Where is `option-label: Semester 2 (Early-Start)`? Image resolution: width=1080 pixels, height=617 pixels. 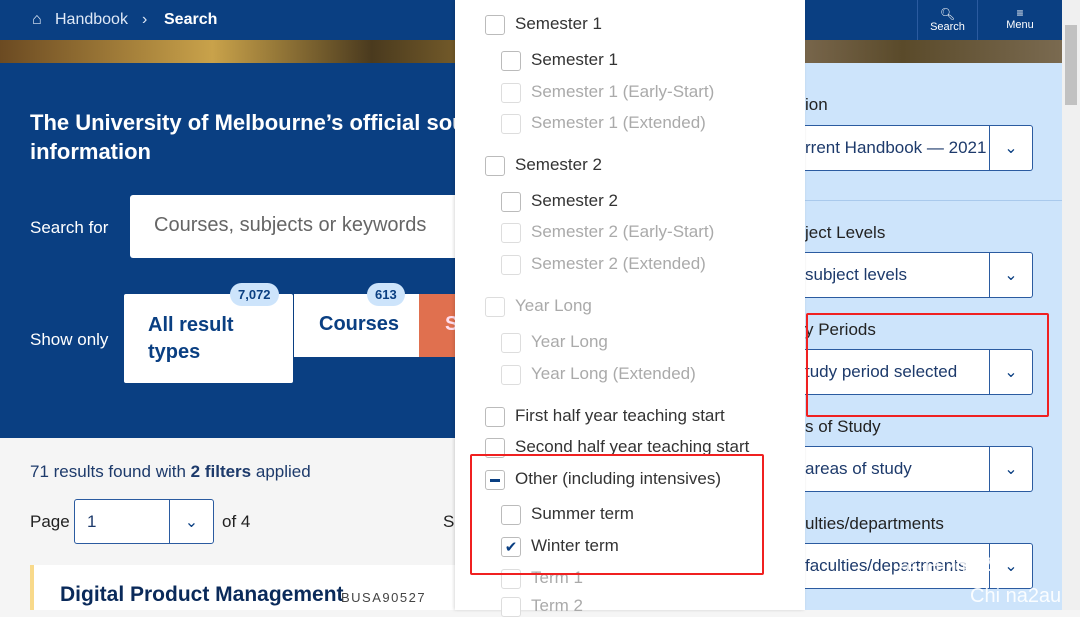 option-label: Semester 2 (Early-Start) is located at coordinates (623, 231).